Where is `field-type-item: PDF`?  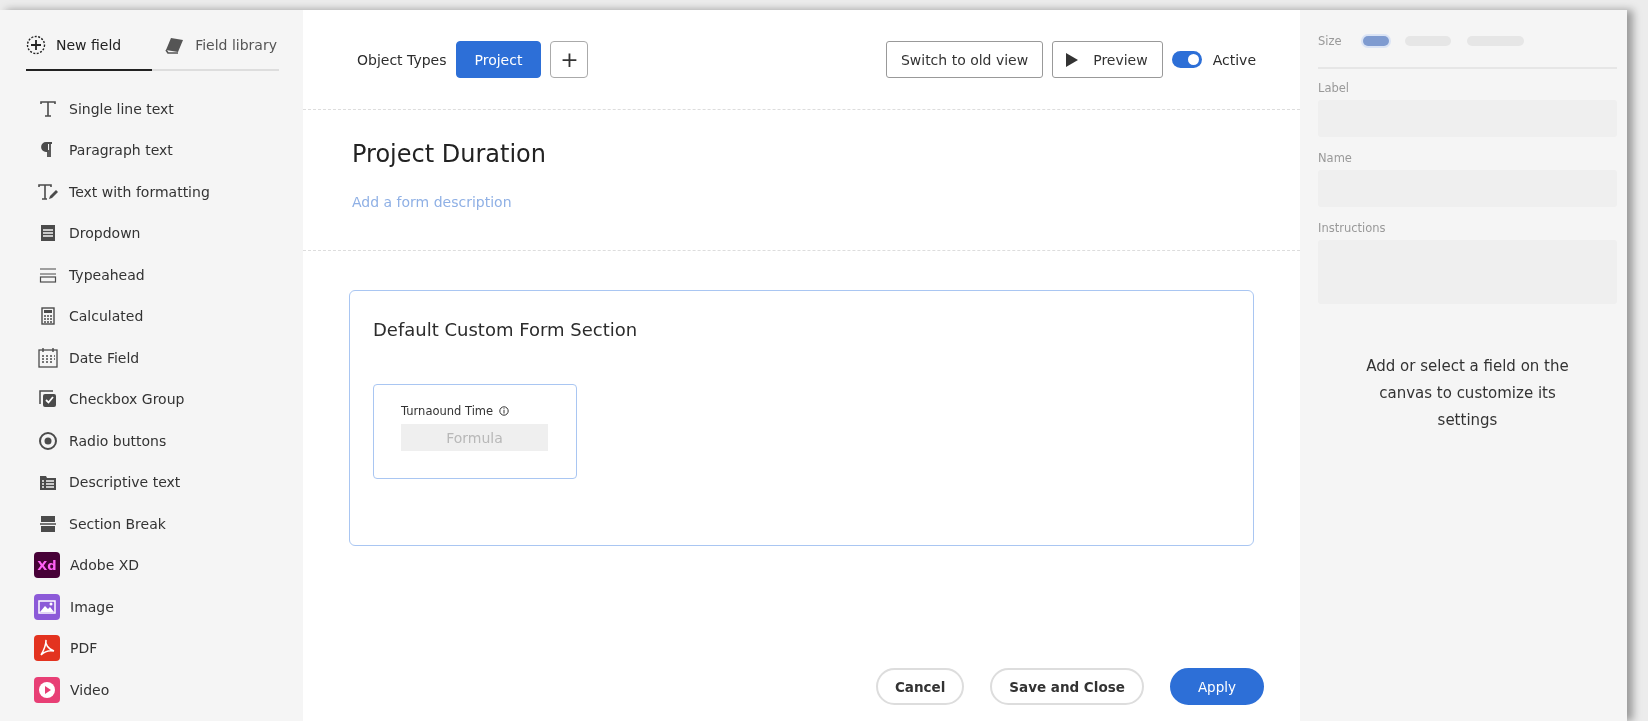 field-type-item: PDF is located at coordinates (155, 648).